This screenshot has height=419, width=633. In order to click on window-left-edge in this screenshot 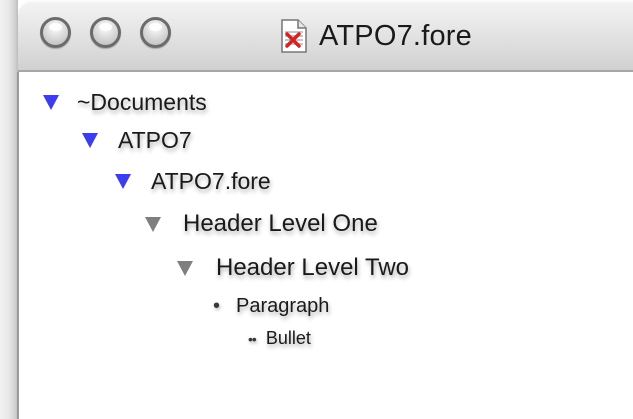, I will do `click(9, 209)`.